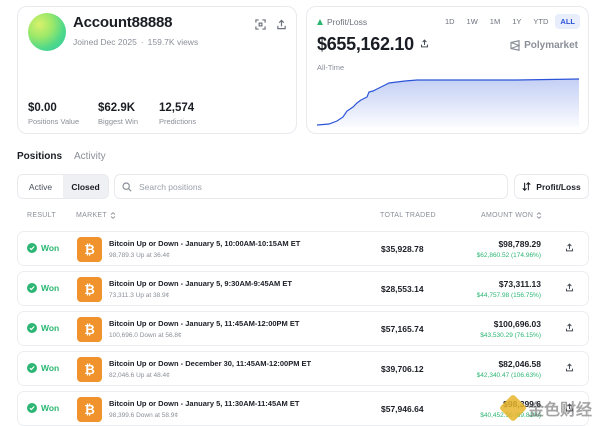 The image size is (600, 426). Describe the element at coordinates (540, 21) in the screenshot. I see `range-ytd: YTD` at that location.